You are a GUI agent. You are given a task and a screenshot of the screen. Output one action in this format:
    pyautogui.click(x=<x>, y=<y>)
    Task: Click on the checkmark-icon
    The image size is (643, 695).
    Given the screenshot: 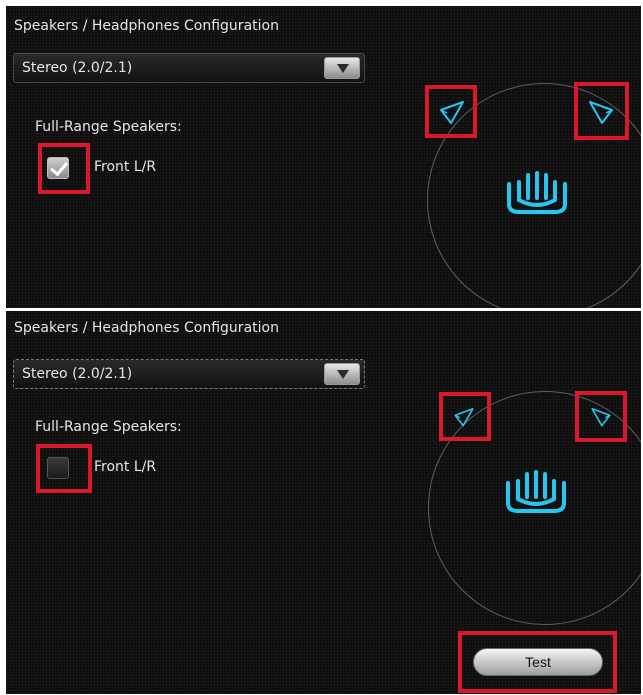 What is the action you would take?
    pyautogui.click(x=59, y=167)
    